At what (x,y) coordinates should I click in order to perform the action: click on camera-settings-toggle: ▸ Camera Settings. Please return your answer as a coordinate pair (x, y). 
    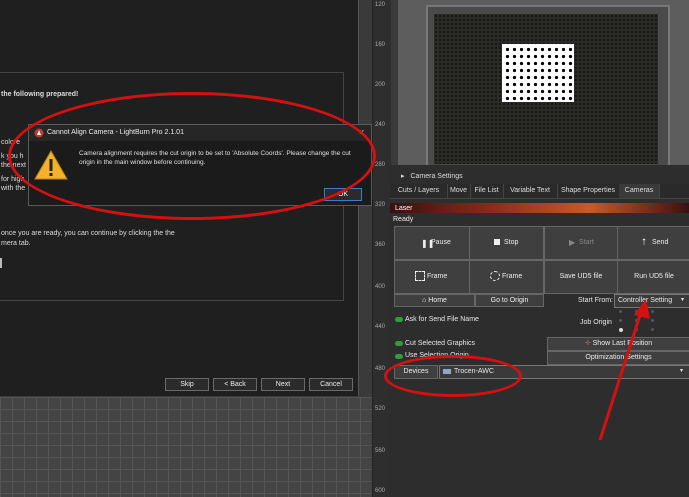
    Looking at the image, I should click on (432, 176).